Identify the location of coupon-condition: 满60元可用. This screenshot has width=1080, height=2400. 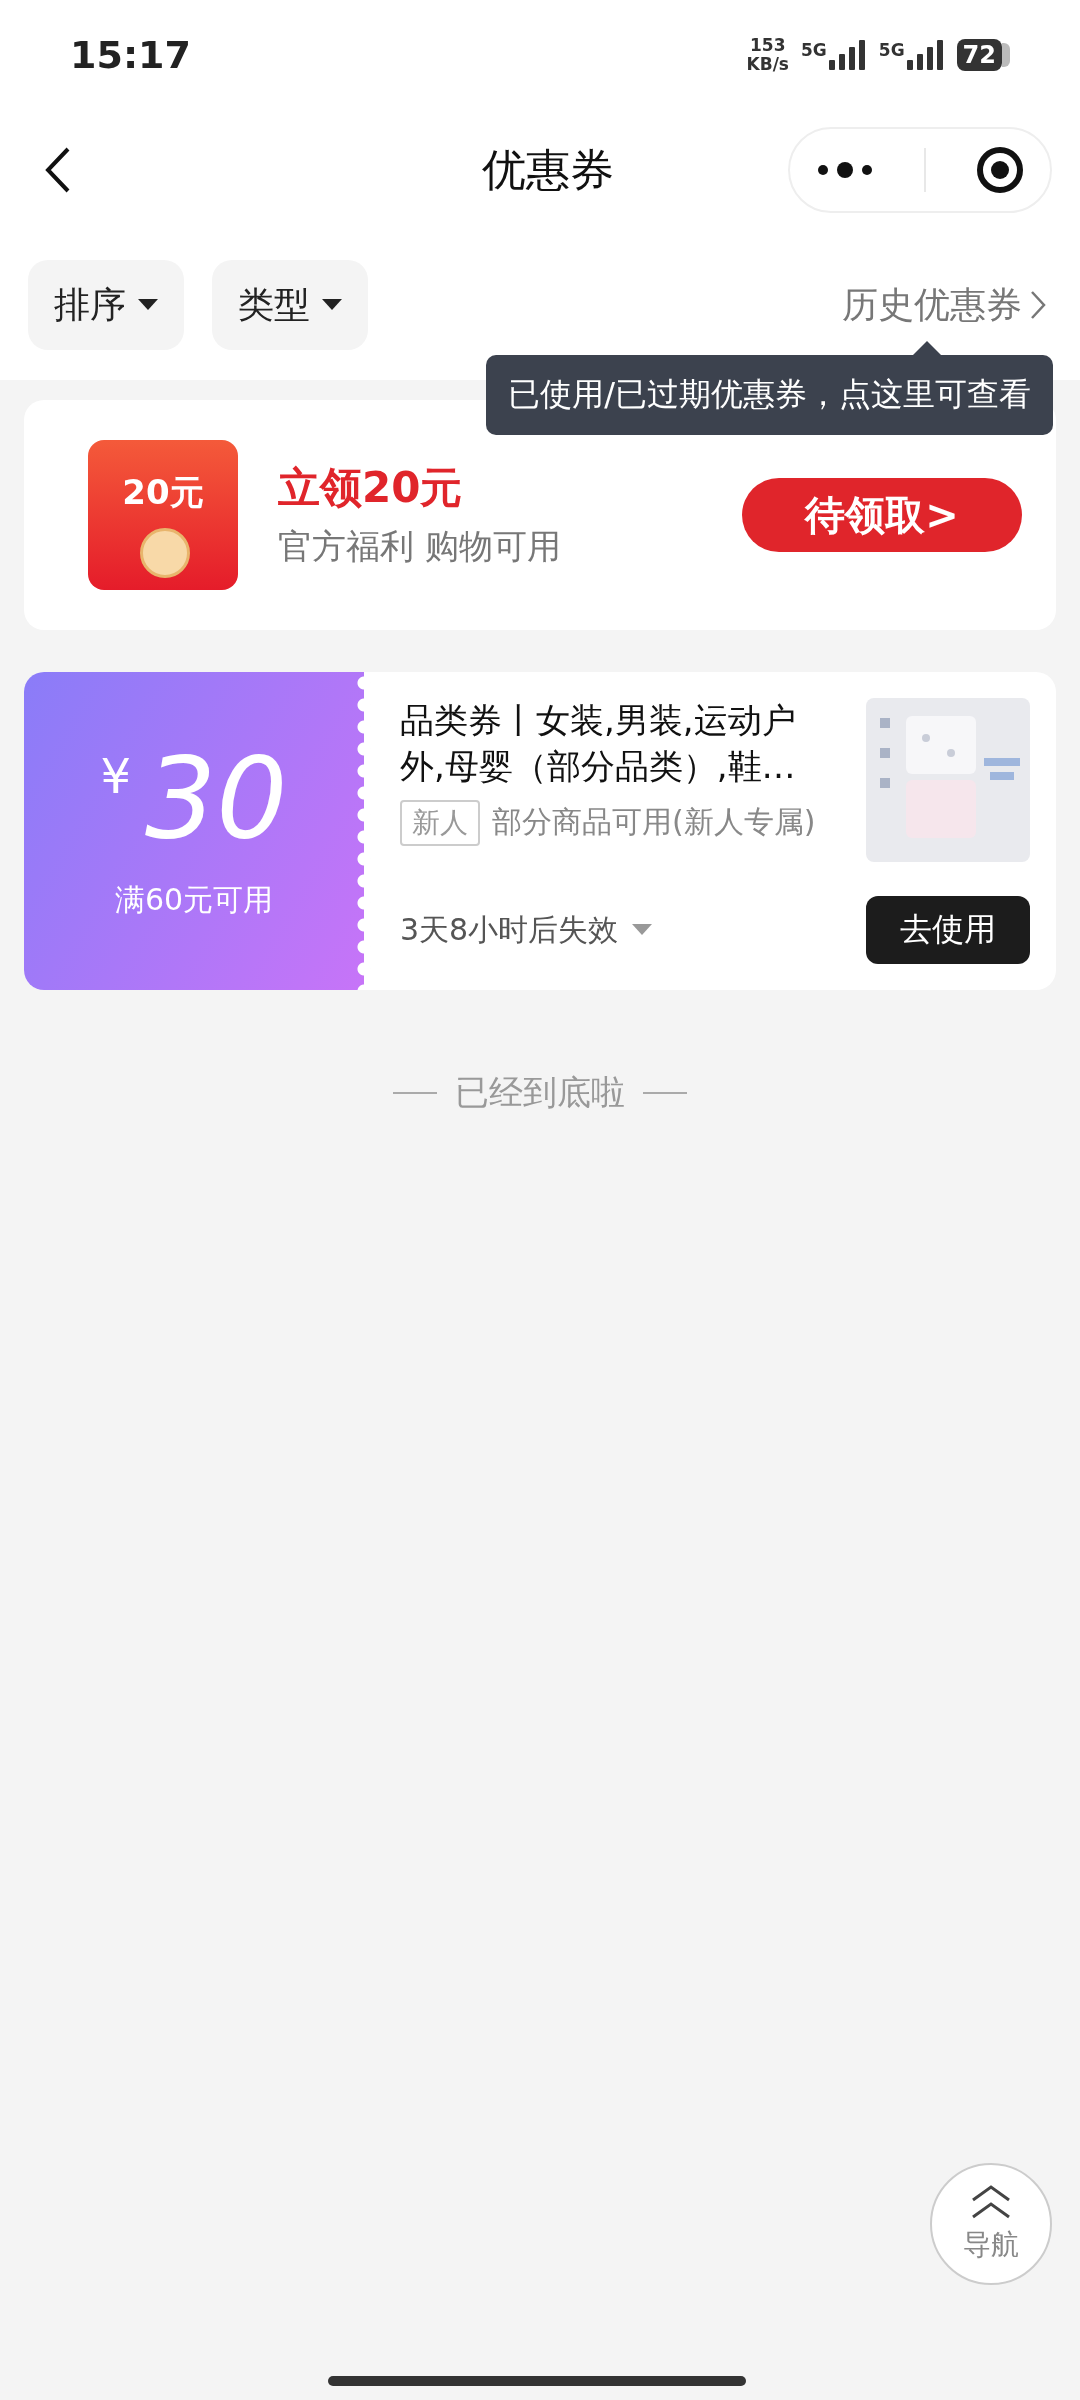
(194, 899).